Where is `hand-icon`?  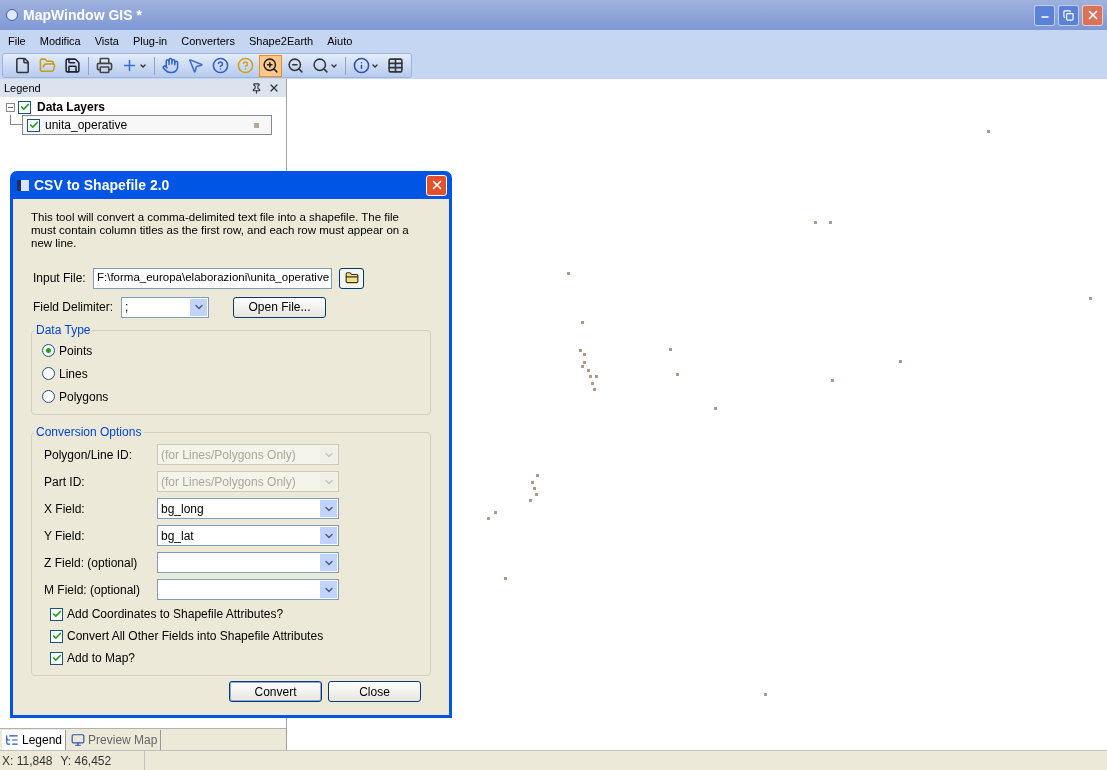 hand-icon is located at coordinates (170, 65).